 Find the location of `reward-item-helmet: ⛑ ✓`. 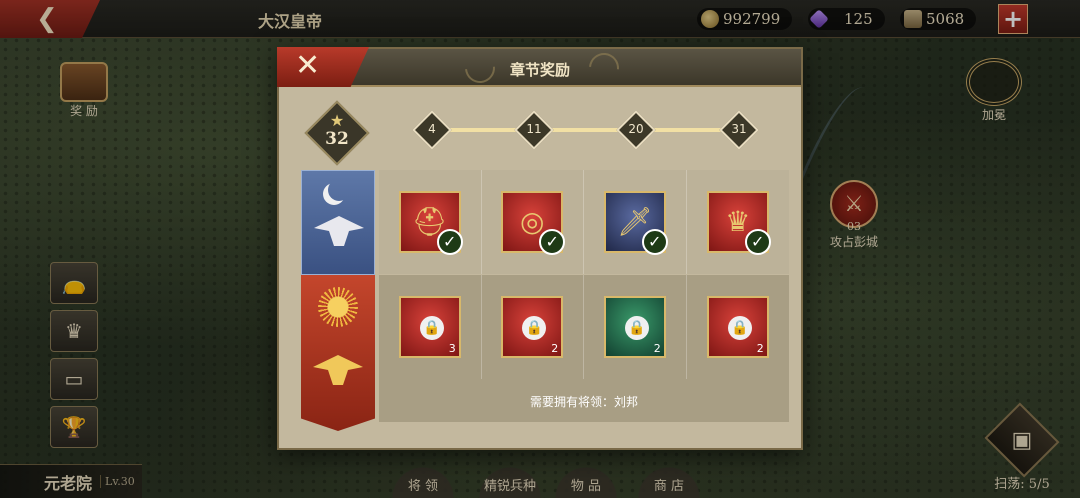

reward-item-helmet: ⛑ ✓ is located at coordinates (430, 223).